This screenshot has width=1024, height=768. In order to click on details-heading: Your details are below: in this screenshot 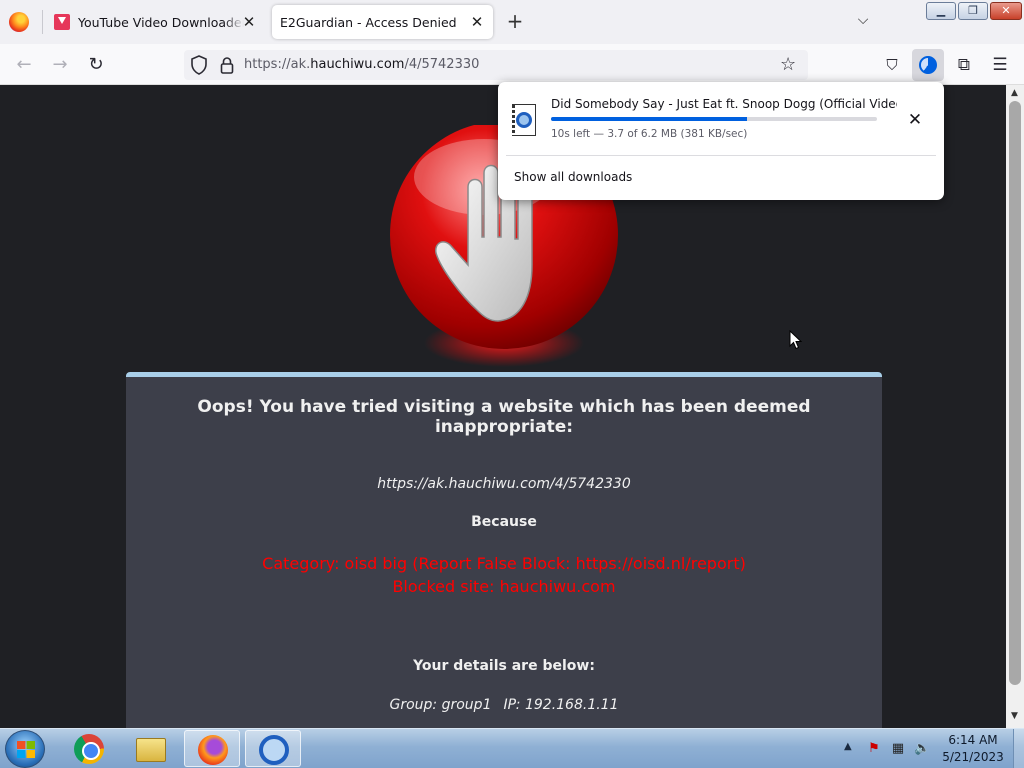, I will do `click(504, 666)`.